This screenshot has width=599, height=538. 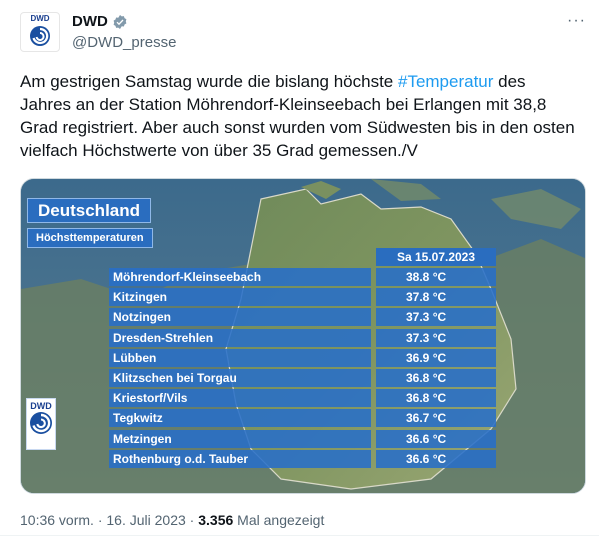 What do you see at coordinates (120, 21) in the screenshot?
I see `verified-badge-icon` at bounding box center [120, 21].